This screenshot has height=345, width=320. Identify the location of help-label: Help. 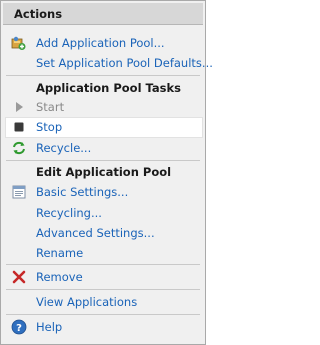
(49, 327).